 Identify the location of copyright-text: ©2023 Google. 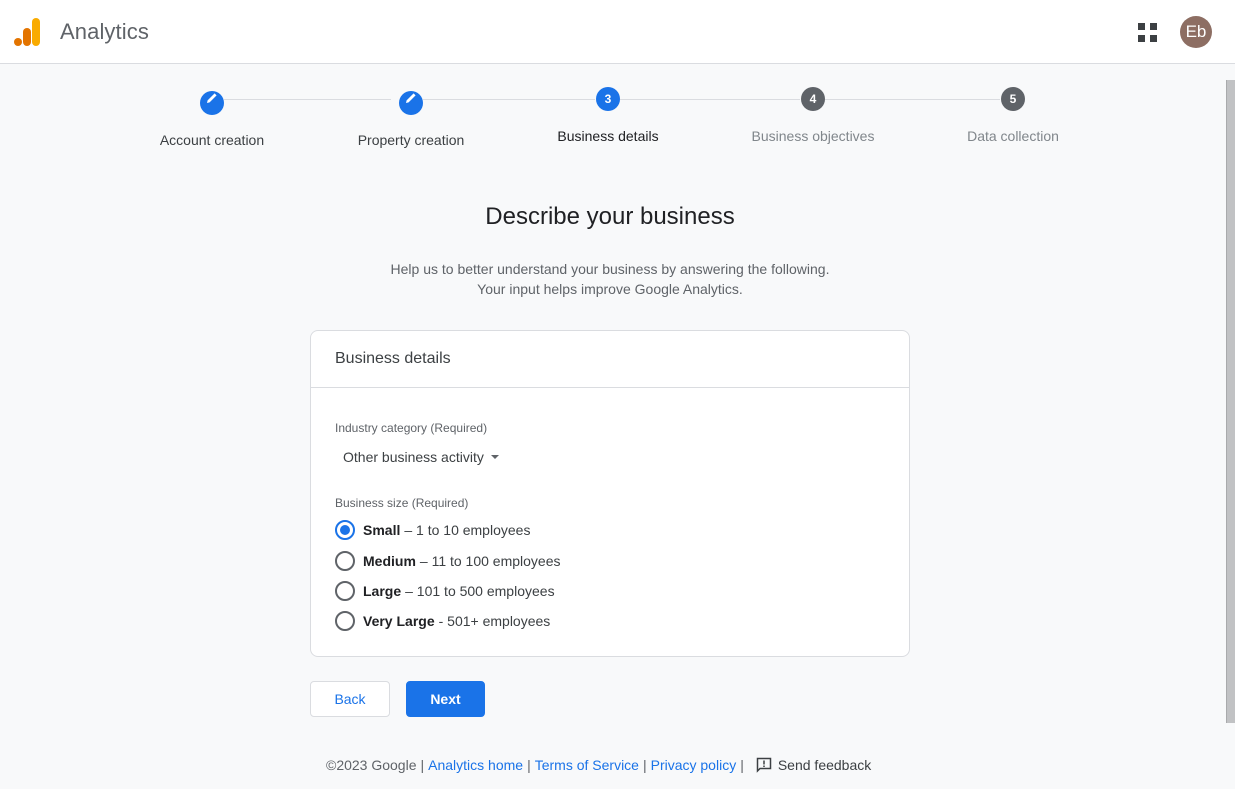
(371, 765).